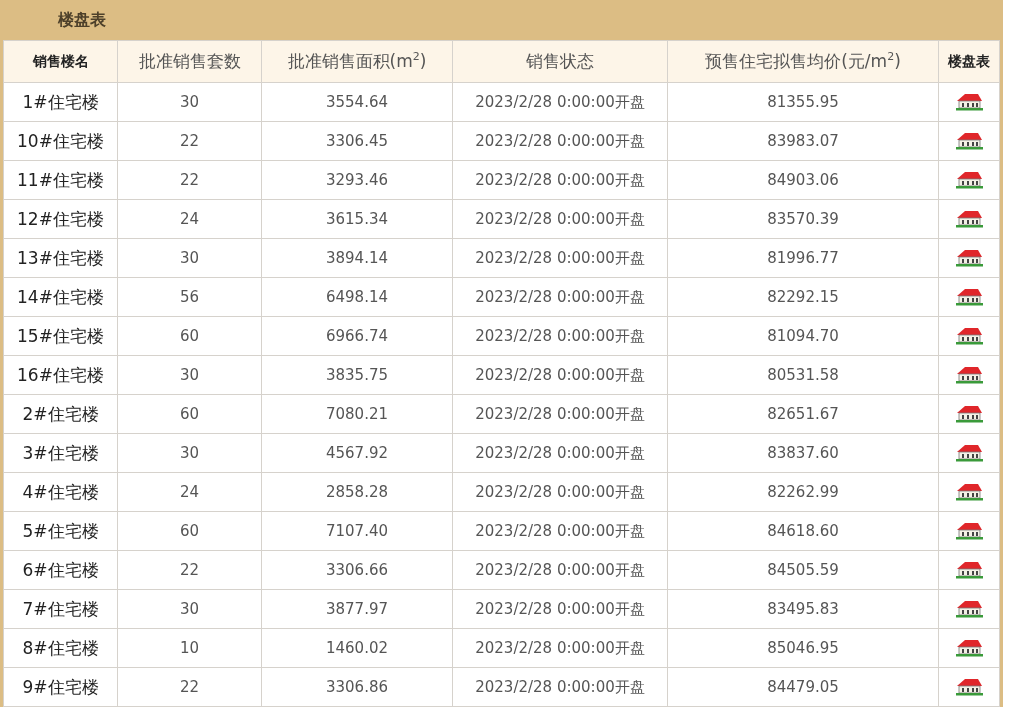 The height and width of the screenshot is (712, 1017). I want to click on table-cell: 3#住宅楼, so click(60, 453).